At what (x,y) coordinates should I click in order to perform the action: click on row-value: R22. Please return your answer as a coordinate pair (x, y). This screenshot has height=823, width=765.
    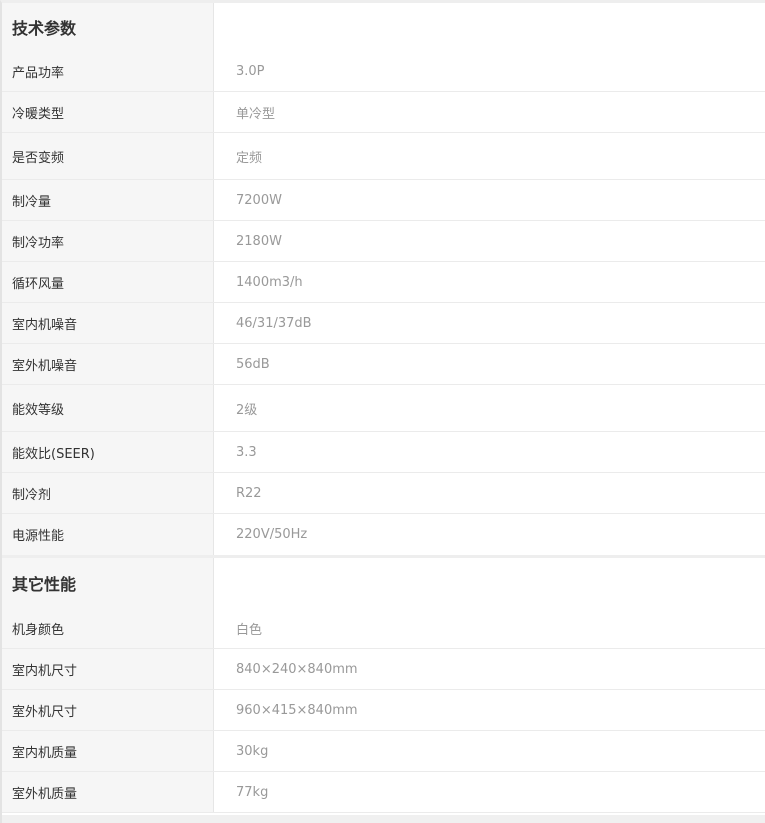
    Looking at the image, I should click on (489, 493).